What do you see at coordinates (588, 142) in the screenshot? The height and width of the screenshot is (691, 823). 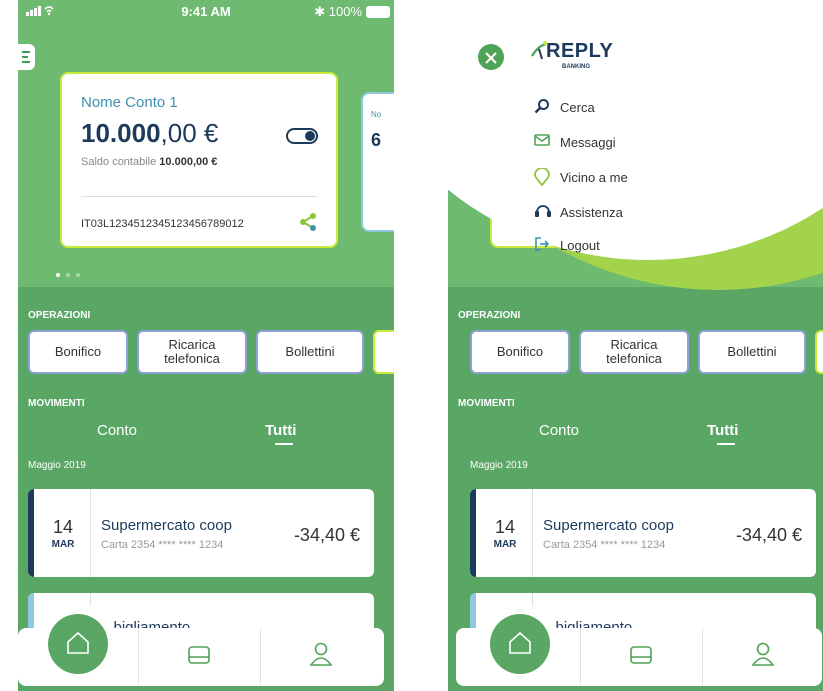 I see `menu-item-label: Messaggi` at bounding box center [588, 142].